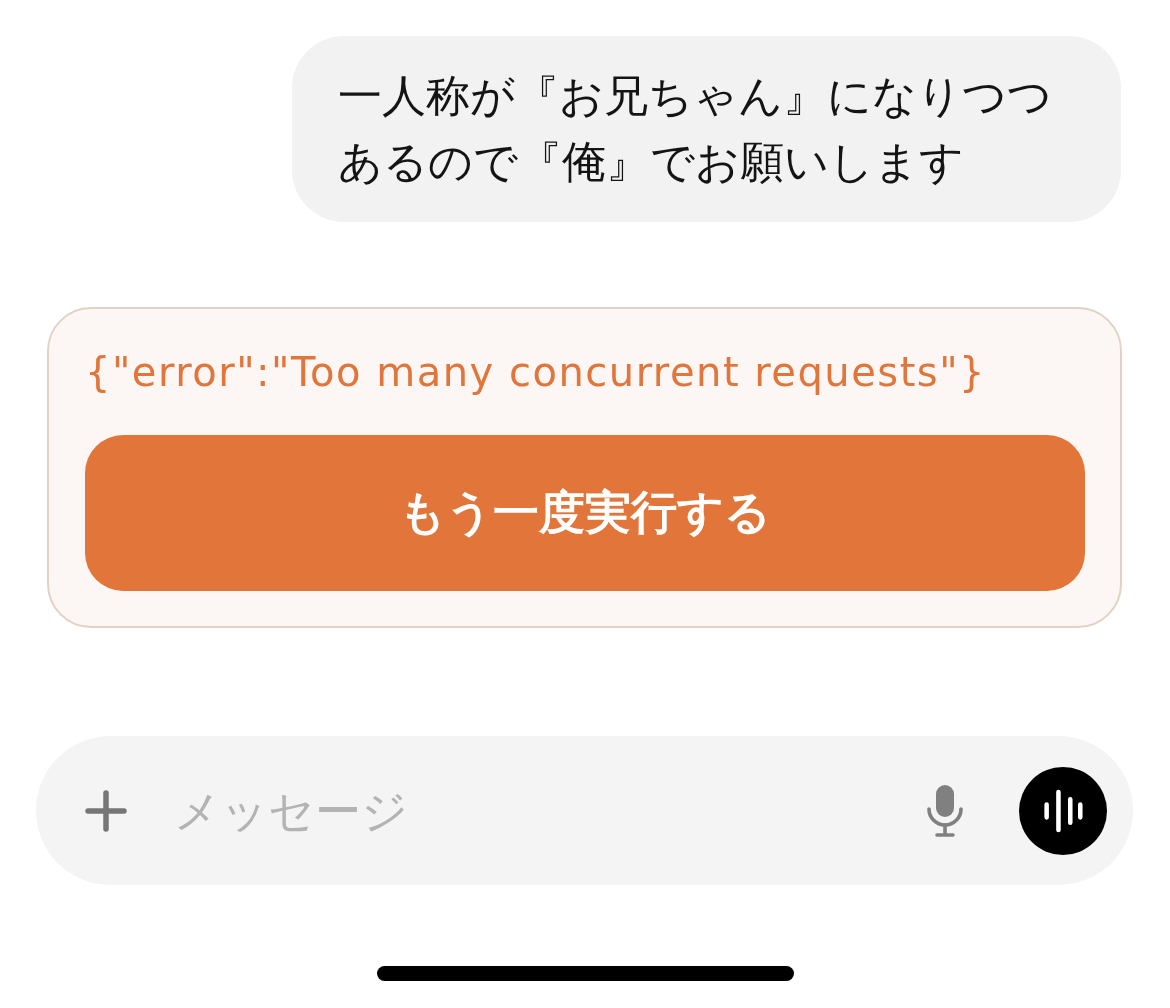 Image resolution: width=1170 pixels, height=1008 pixels. What do you see at coordinates (585, 513) in the screenshot?
I see `retry-button: もう一度実行する` at bounding box center [585, 513].